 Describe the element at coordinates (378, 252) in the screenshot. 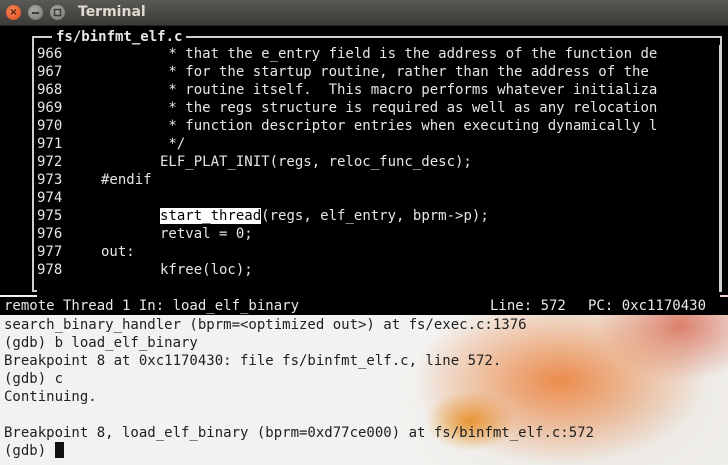

I see `source-line: 977 out:` at that location.